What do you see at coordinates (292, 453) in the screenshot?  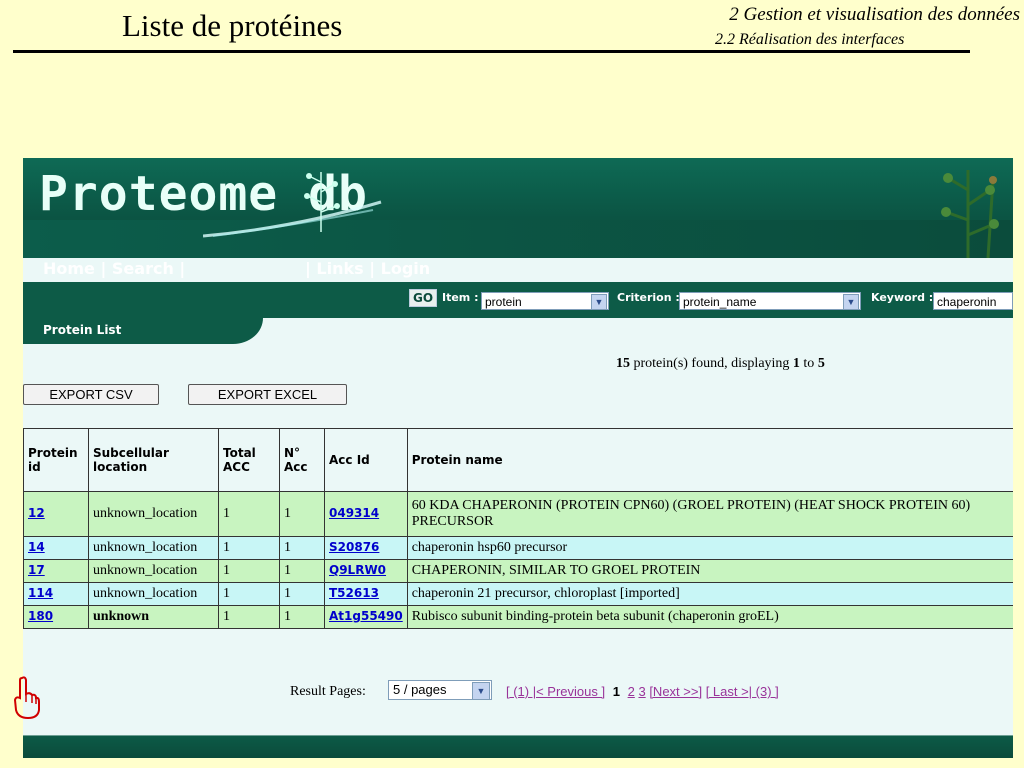 I see `col-n-acc-line1: N°` at bounding box center [292, 453].